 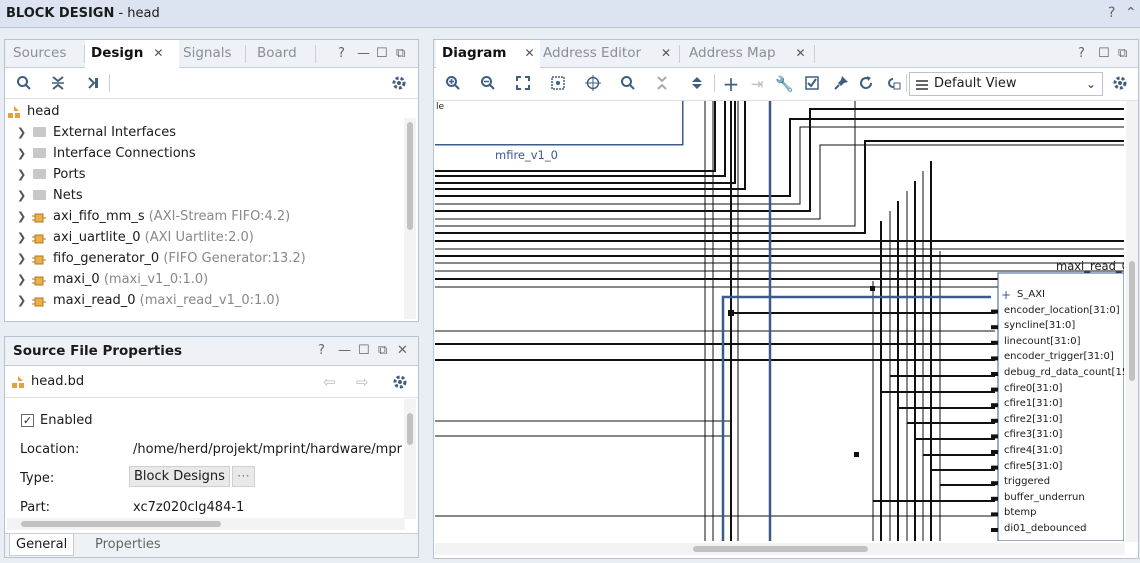 What do you see at coordinates (1033, 403) in the screenshot?
I see `port-label: cfire1[31:0]` at bounding box center [1033, 403].